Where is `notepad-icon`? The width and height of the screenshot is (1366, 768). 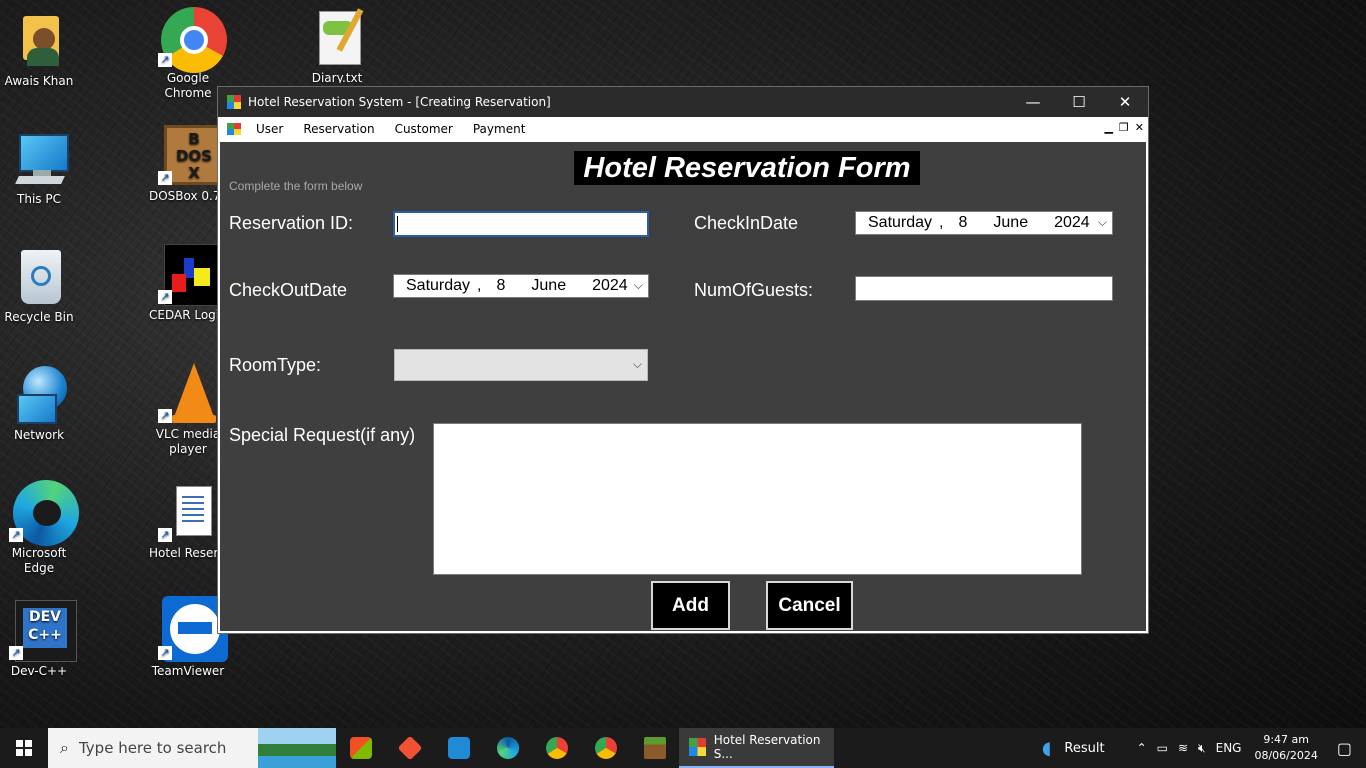 notepad-icon is located at coordinates (337, 37).